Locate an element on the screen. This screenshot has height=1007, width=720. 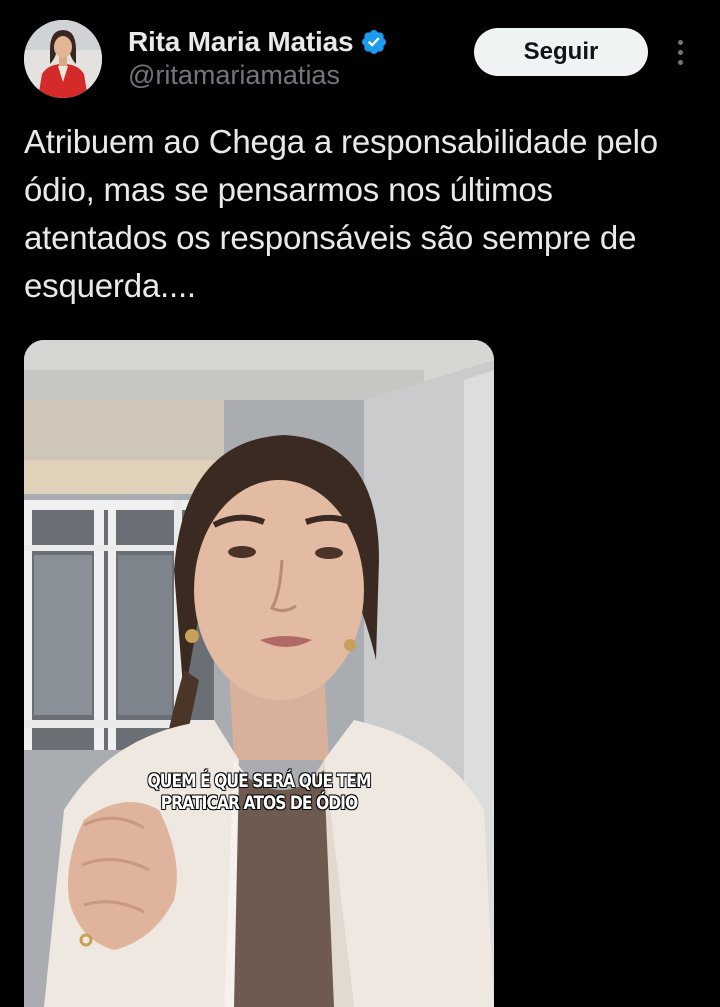
profile-photo-icon is located at coordinates (63, 59).